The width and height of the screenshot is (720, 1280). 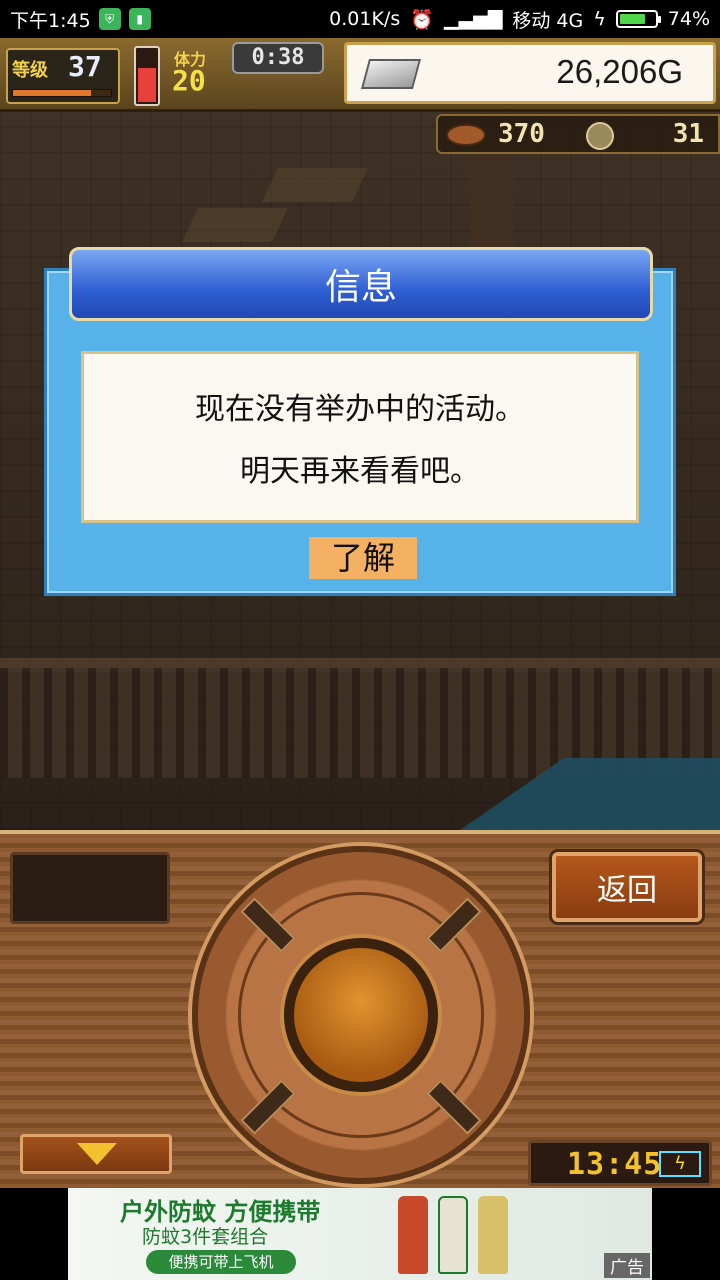 I want to click on carrier: 移动 4G, so click(x=548, y=20).